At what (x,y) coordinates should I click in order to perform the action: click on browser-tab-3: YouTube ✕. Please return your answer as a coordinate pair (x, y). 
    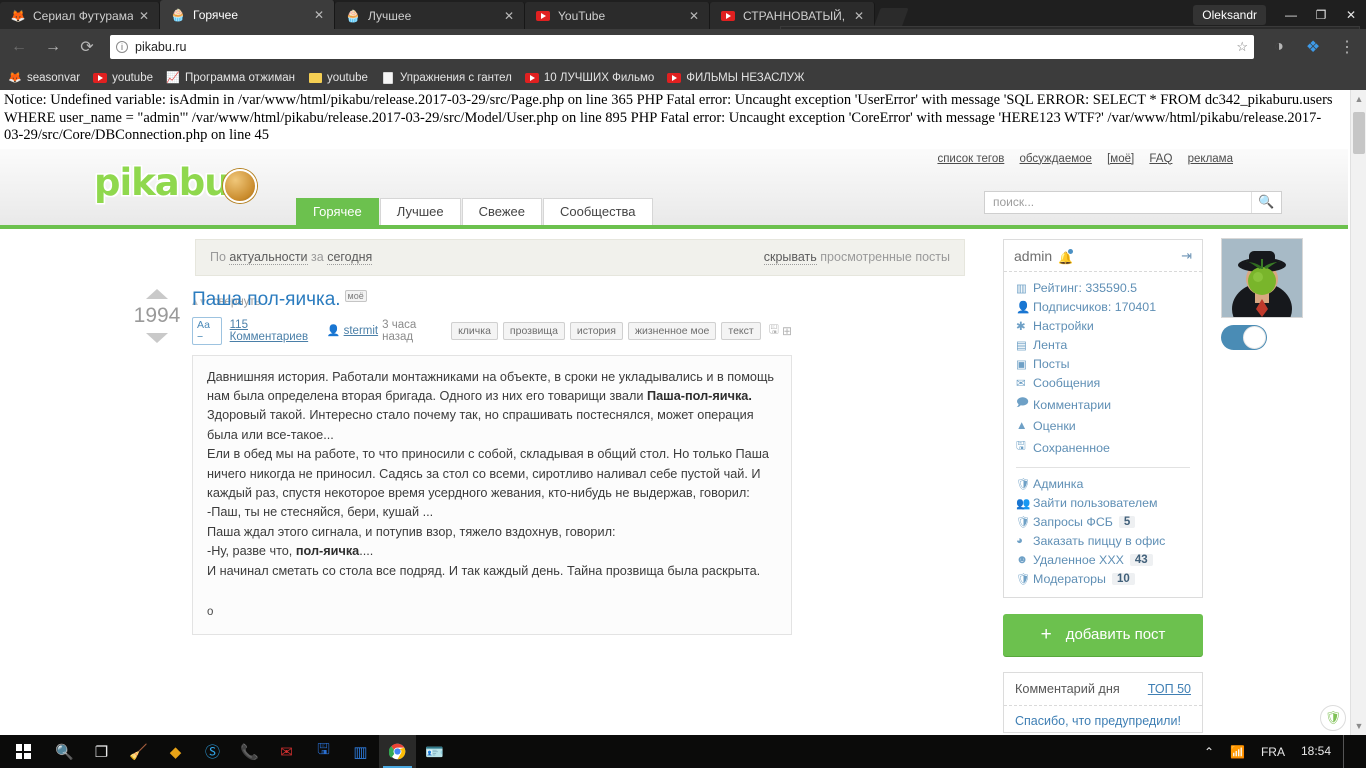
    Looking at the image, I should click on (617, 15).